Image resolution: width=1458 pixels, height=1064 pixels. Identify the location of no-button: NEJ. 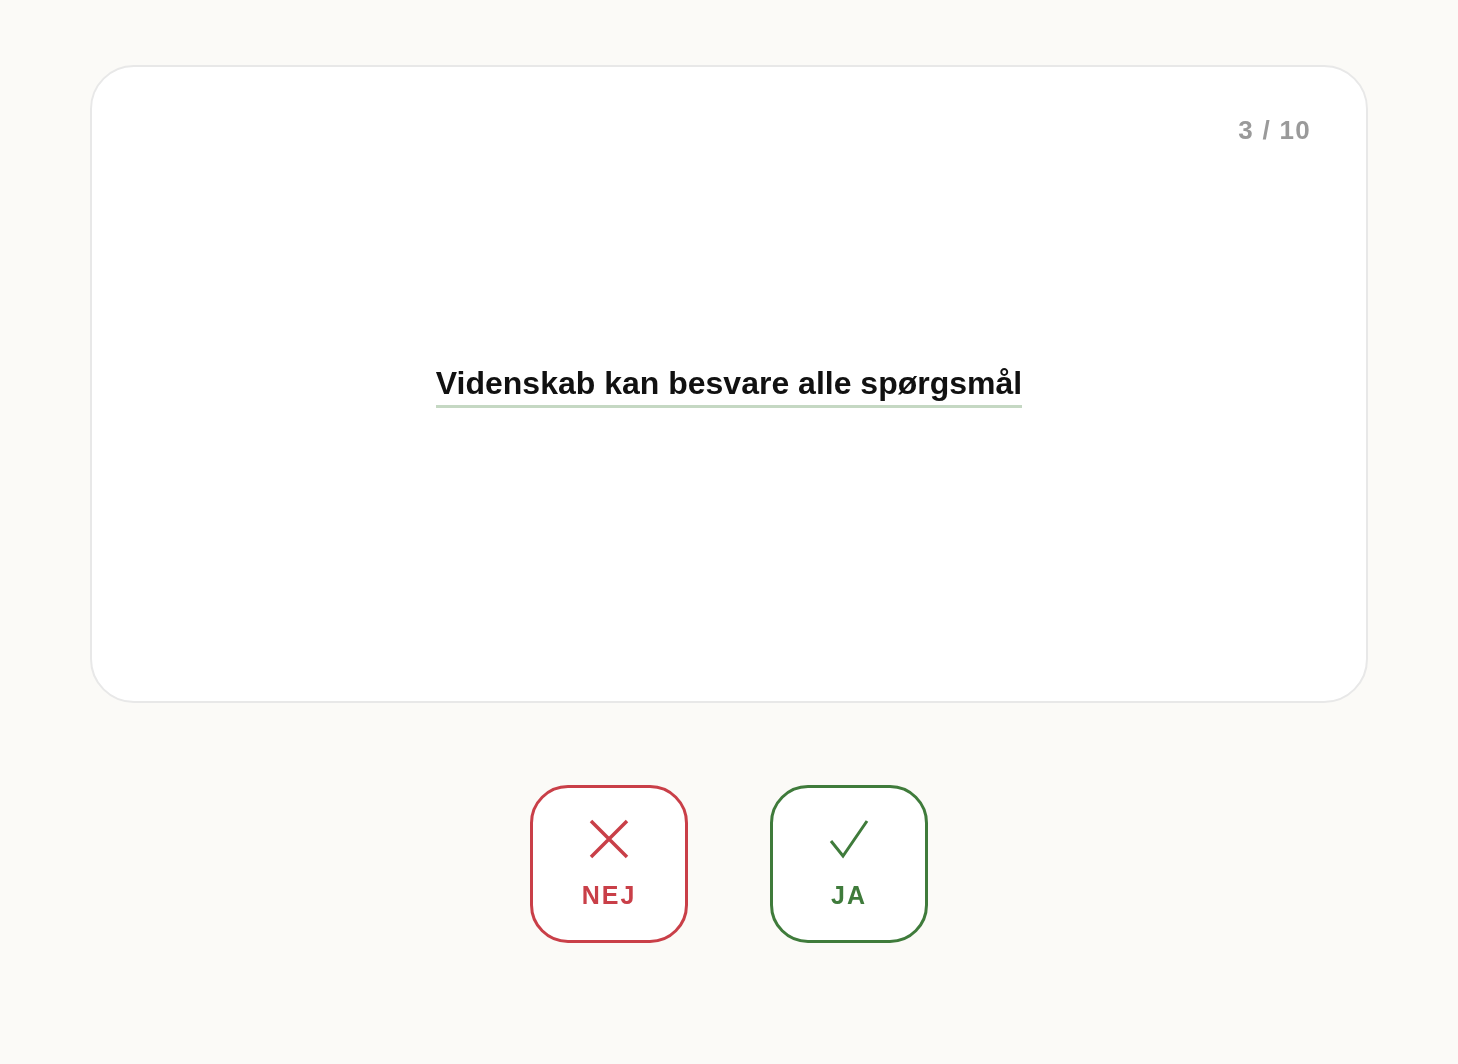
(609, 864).